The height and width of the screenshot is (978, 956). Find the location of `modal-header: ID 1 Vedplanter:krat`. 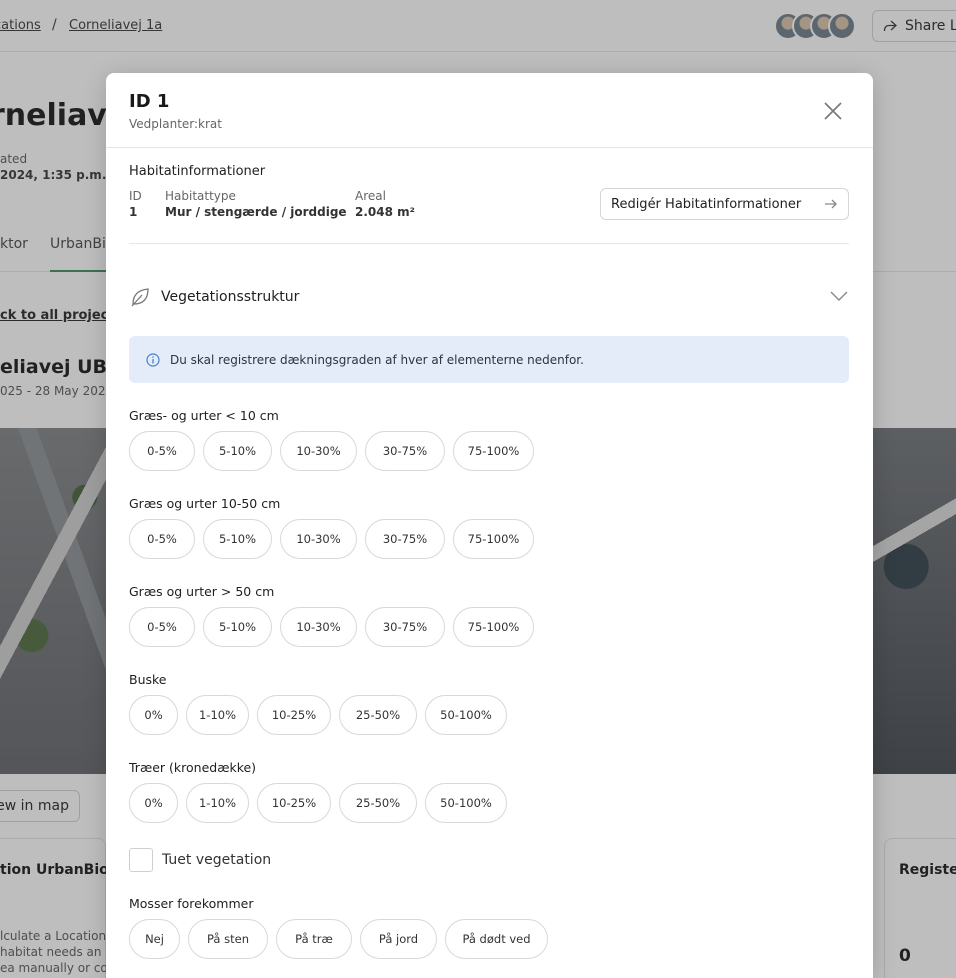

modal-header: ID 1 Vedplanter:krat is located at coordinates (489, 110).